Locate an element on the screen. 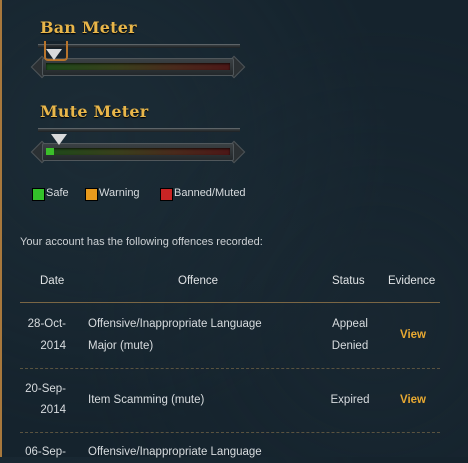  banned-swatch-icon is located at coordinates (166, 194).